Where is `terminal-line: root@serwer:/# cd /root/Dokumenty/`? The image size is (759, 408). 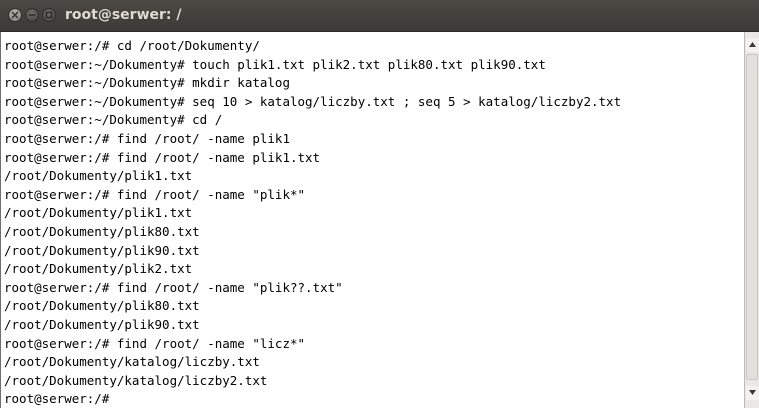
terminal-line: root@serwer:/# cd /root/Dokumenty/ is located at coordinates (132, 45).